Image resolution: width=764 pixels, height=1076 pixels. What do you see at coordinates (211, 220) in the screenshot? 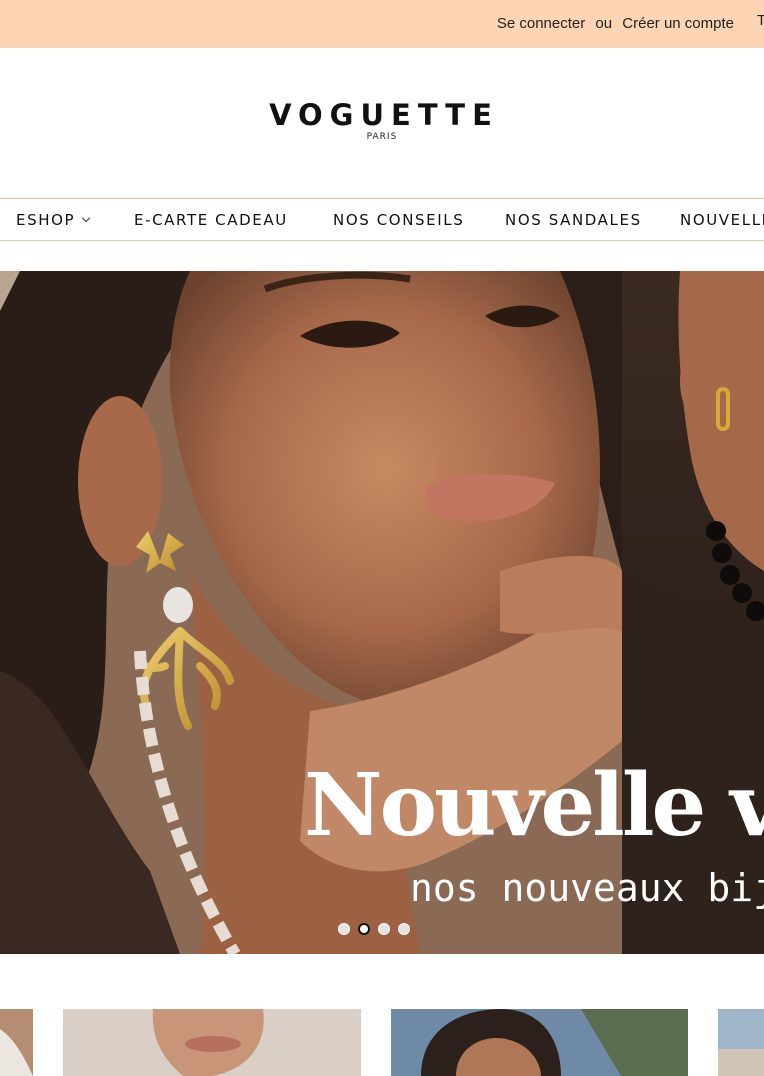
I see `nav-item-gift-card: E-CARTE CADEAU` at bounding box center [211, 220].